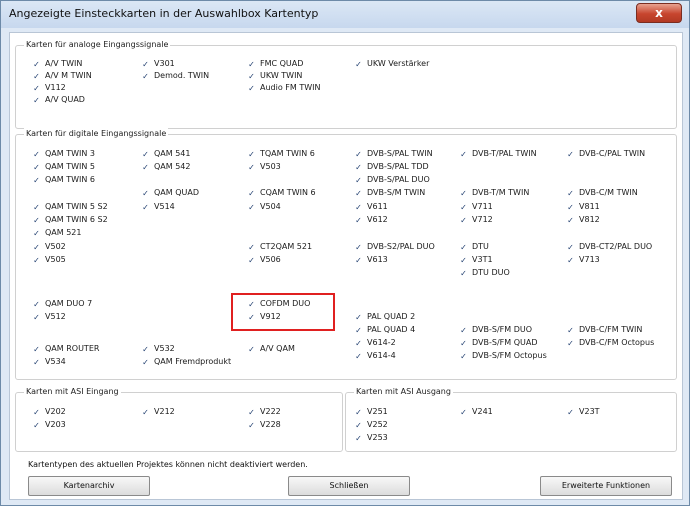  What do you see at coordinates (275, 63) in the screenshot?
I see `checkbox-fmc-quad: ✓ FMC QUAD` at bounding box center [275, 63].